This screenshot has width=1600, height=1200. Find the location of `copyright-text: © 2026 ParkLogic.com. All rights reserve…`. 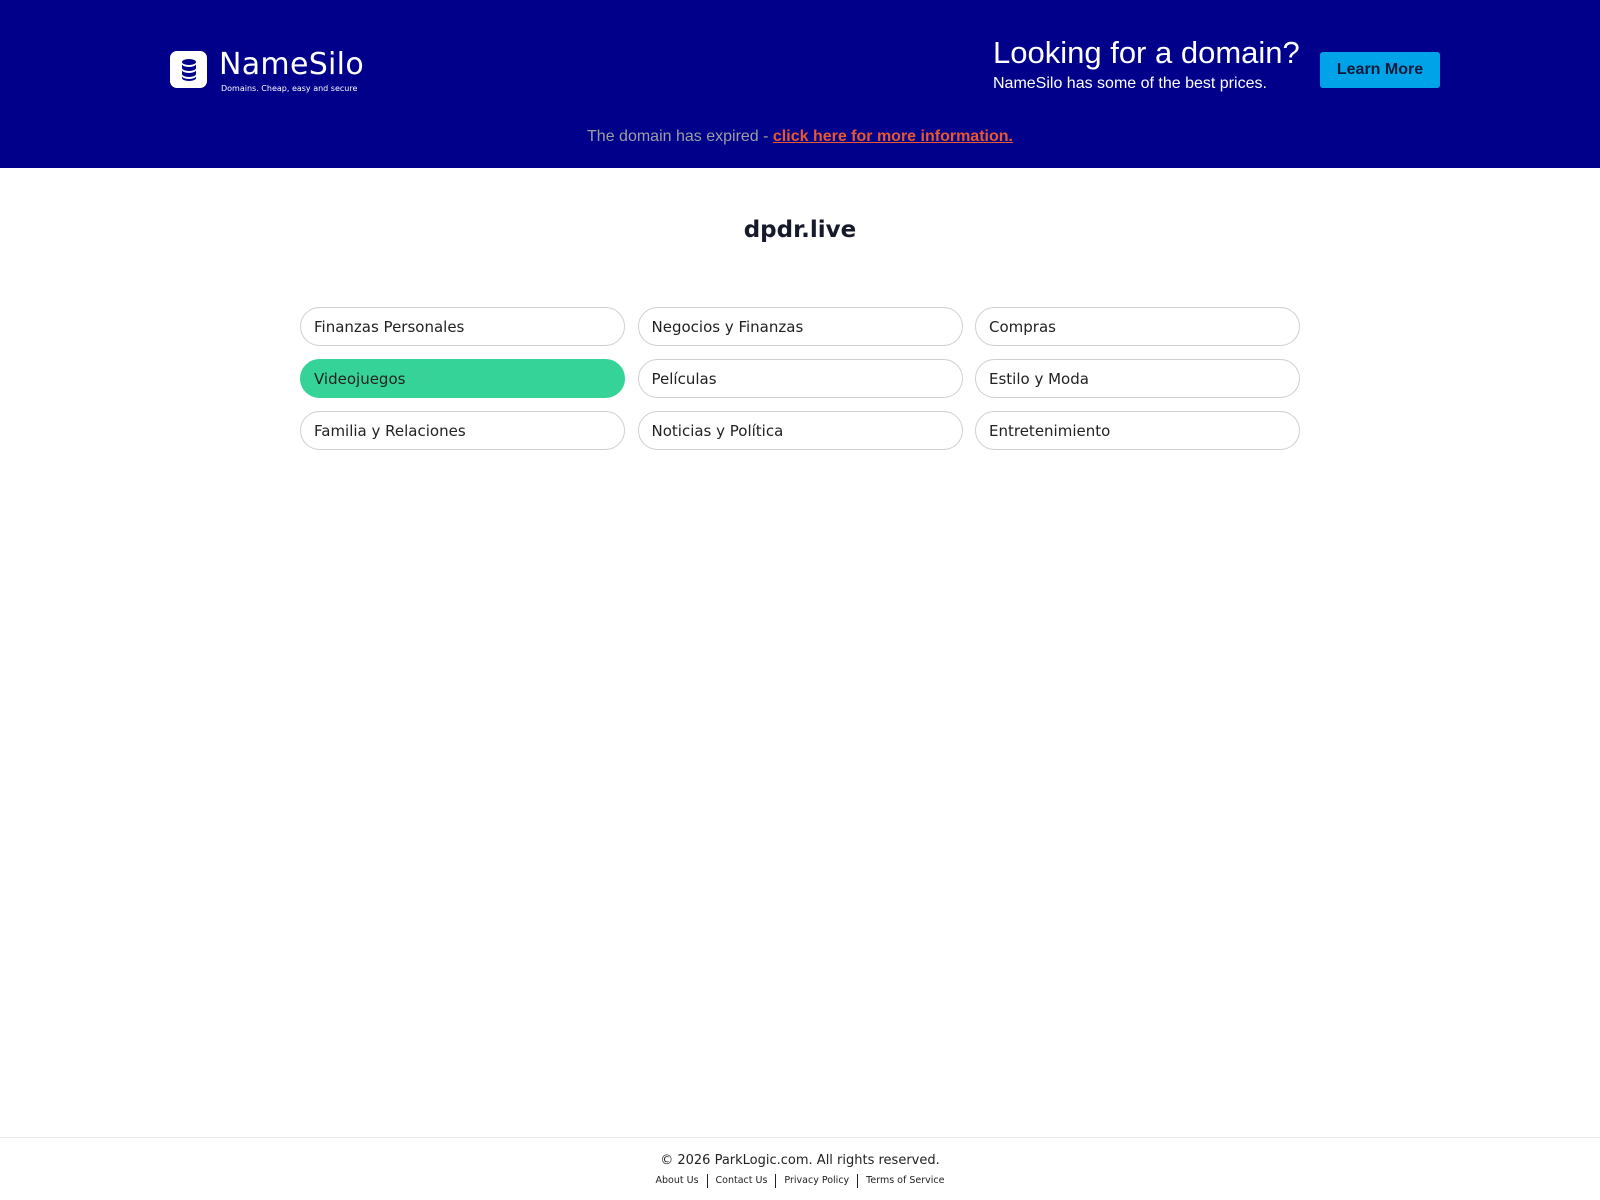

copyright-text: © 2026 ParkLogic.com. All rights reserve… is located at coordinates (800, 1160).